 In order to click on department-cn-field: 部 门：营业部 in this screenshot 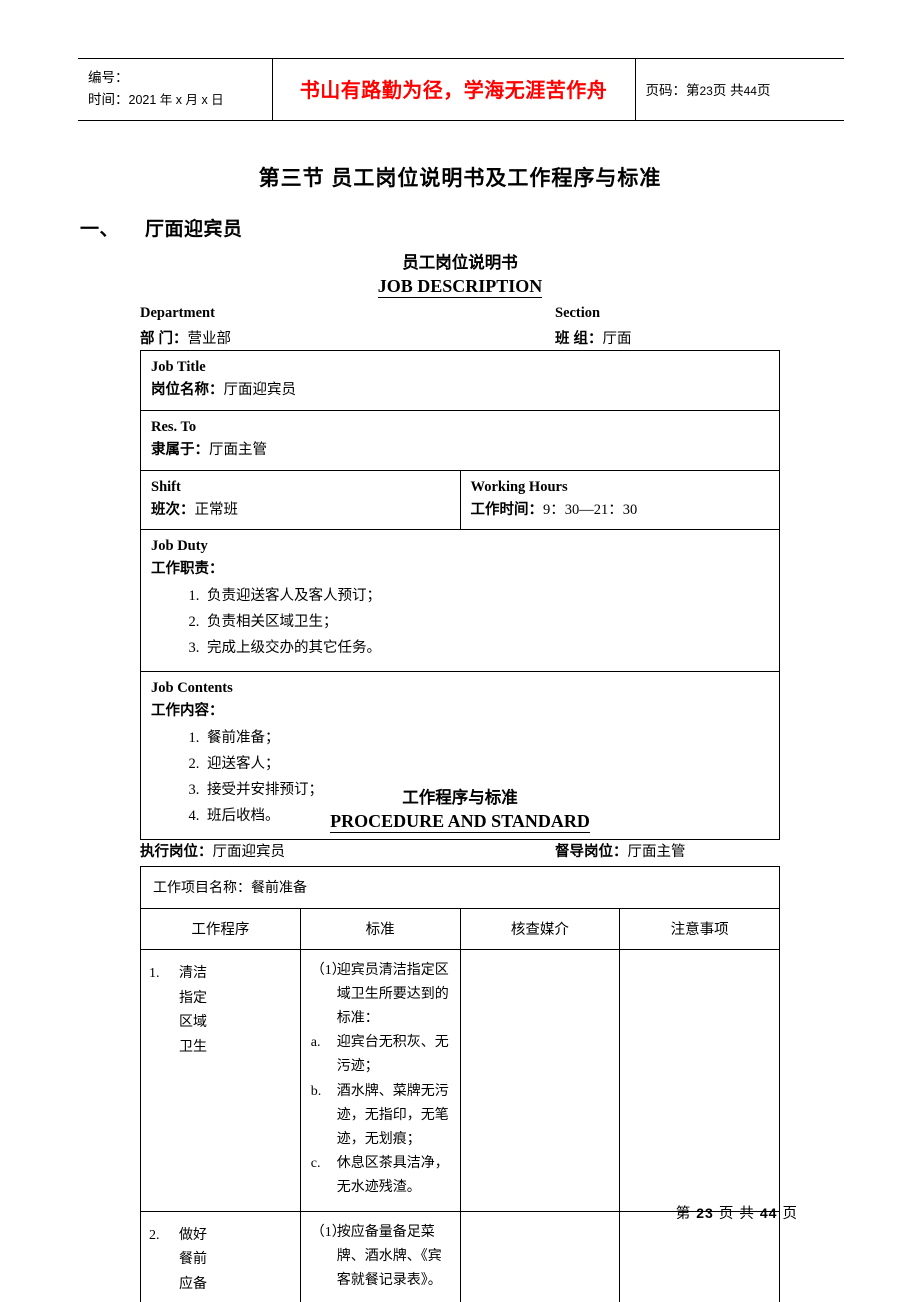, I will do `click(186, 339)`.